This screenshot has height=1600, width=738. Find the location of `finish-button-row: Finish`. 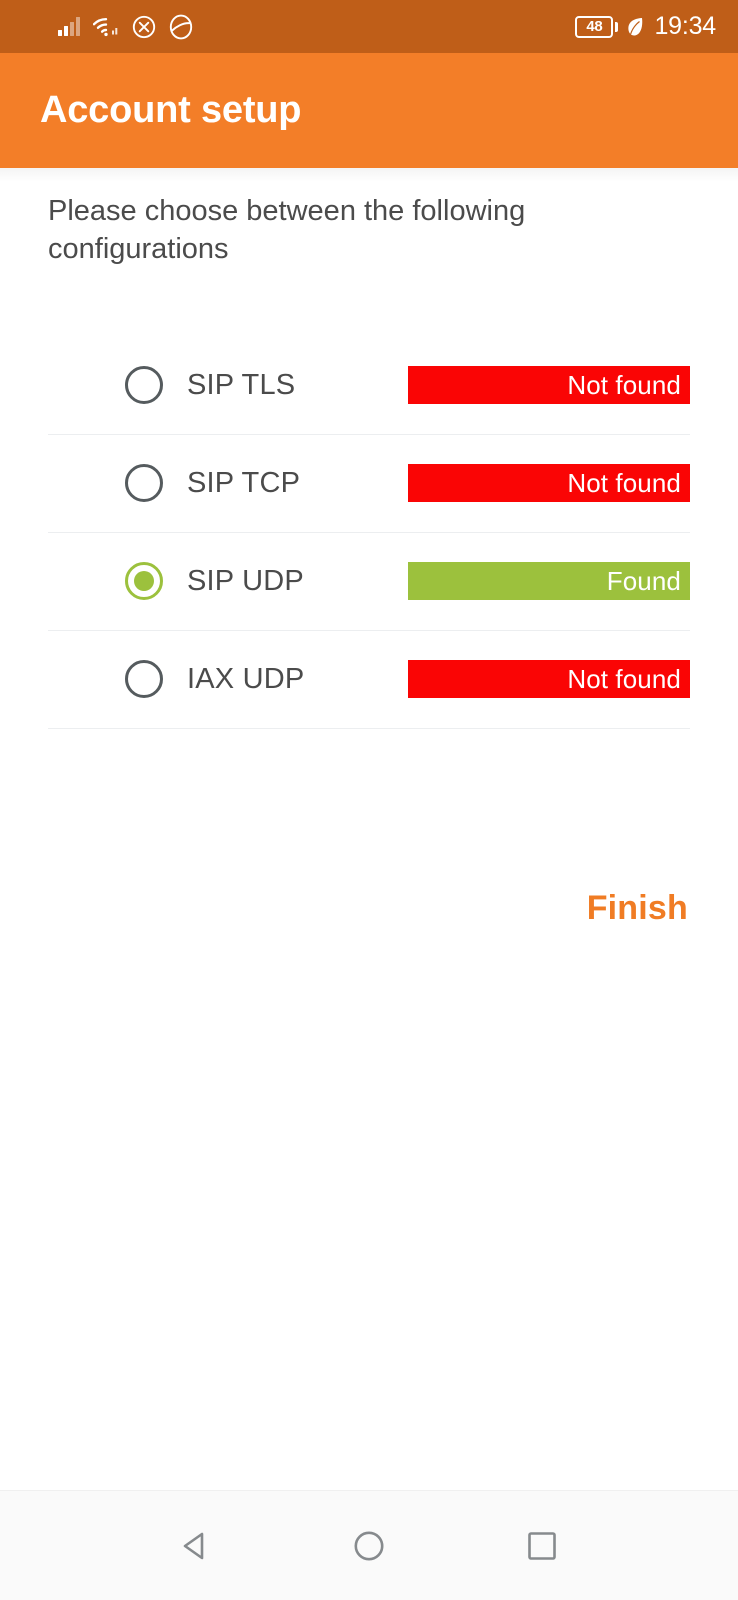

finish-button-row: Finish is located at coordinates (369, 908).